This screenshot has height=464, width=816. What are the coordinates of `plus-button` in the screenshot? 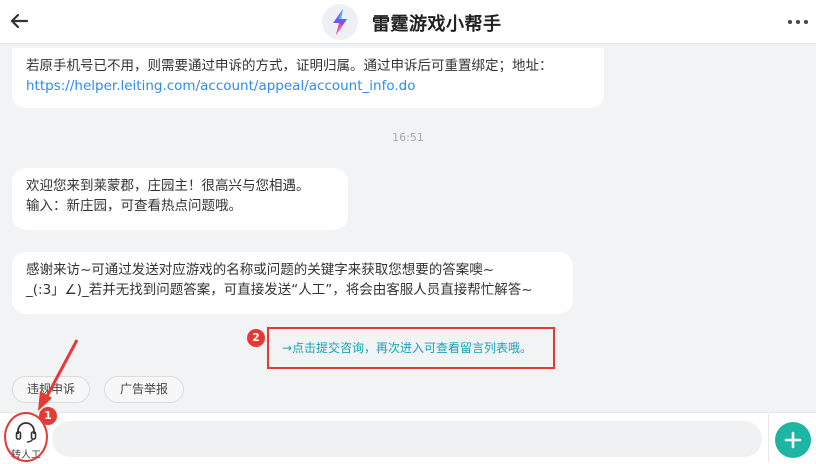 It's located at (793, 440).